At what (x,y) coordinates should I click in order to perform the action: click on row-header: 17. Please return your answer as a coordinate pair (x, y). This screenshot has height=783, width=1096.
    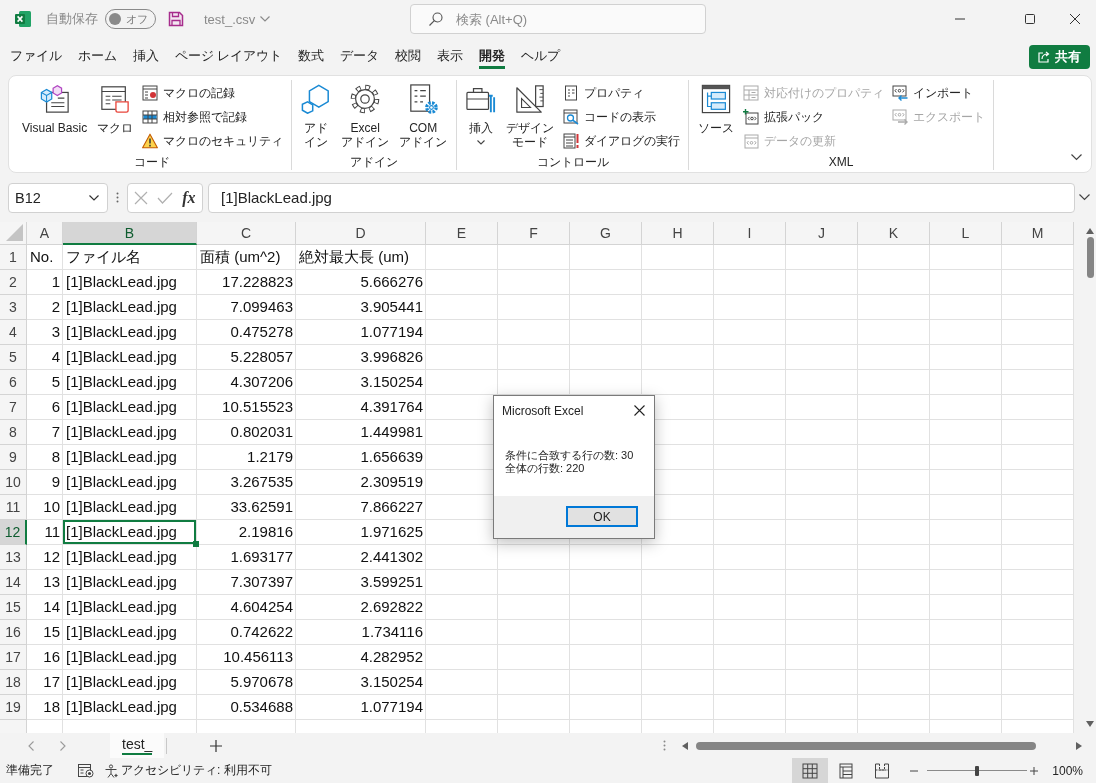
    Looking at the image, I should click on (13, 657).